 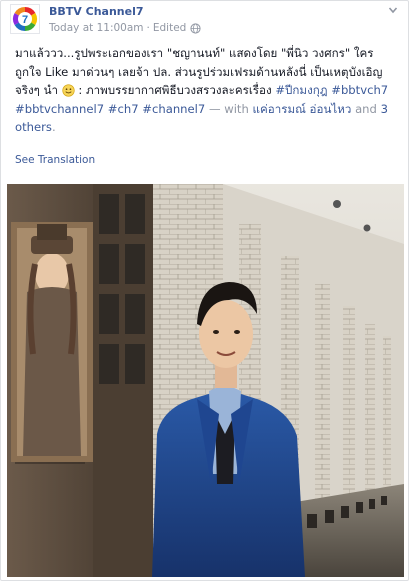 I want to click on hashtag-link: #ch7, so click(x=123, y=109).